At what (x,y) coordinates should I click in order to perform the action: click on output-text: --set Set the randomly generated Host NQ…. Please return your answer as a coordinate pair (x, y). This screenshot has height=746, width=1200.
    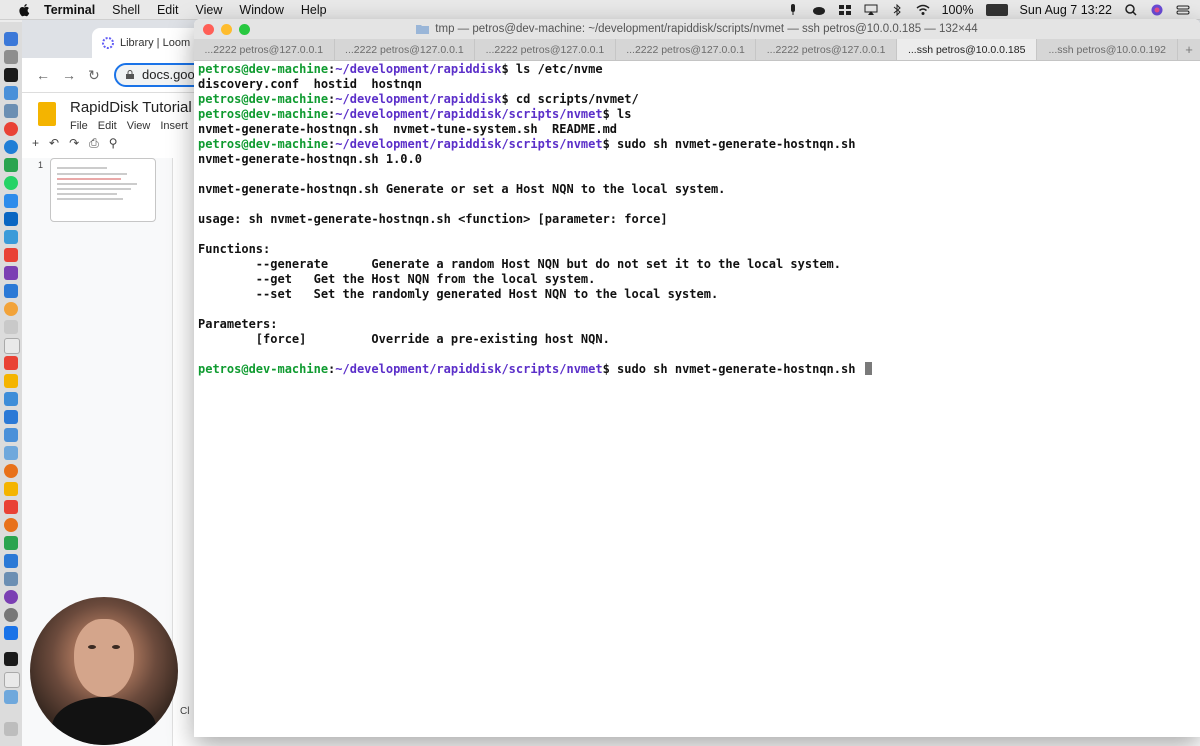
    Looking at the image, I should click on (458, 294).